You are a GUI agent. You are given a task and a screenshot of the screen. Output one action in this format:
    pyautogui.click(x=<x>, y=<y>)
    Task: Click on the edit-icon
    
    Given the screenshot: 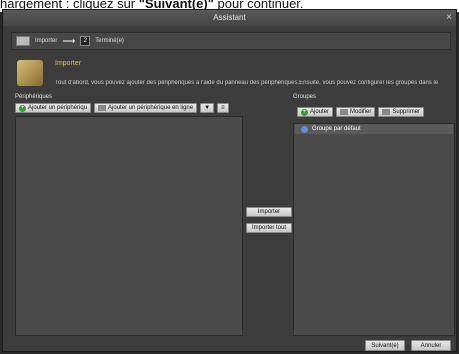 What is the action you would take?
    pyautogui.click(x=344, y=112)
    